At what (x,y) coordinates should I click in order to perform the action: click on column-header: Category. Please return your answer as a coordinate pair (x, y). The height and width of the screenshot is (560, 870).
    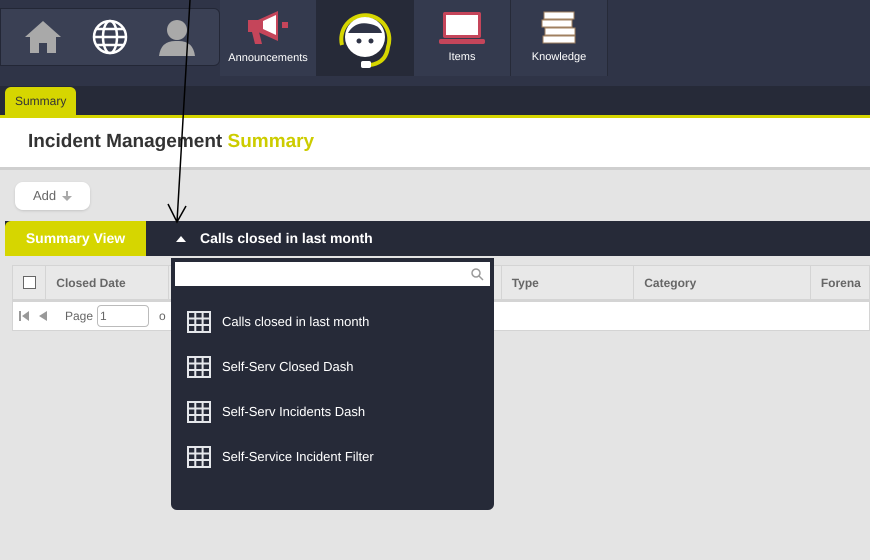
    Looking at the image, I should click on (721, 282).